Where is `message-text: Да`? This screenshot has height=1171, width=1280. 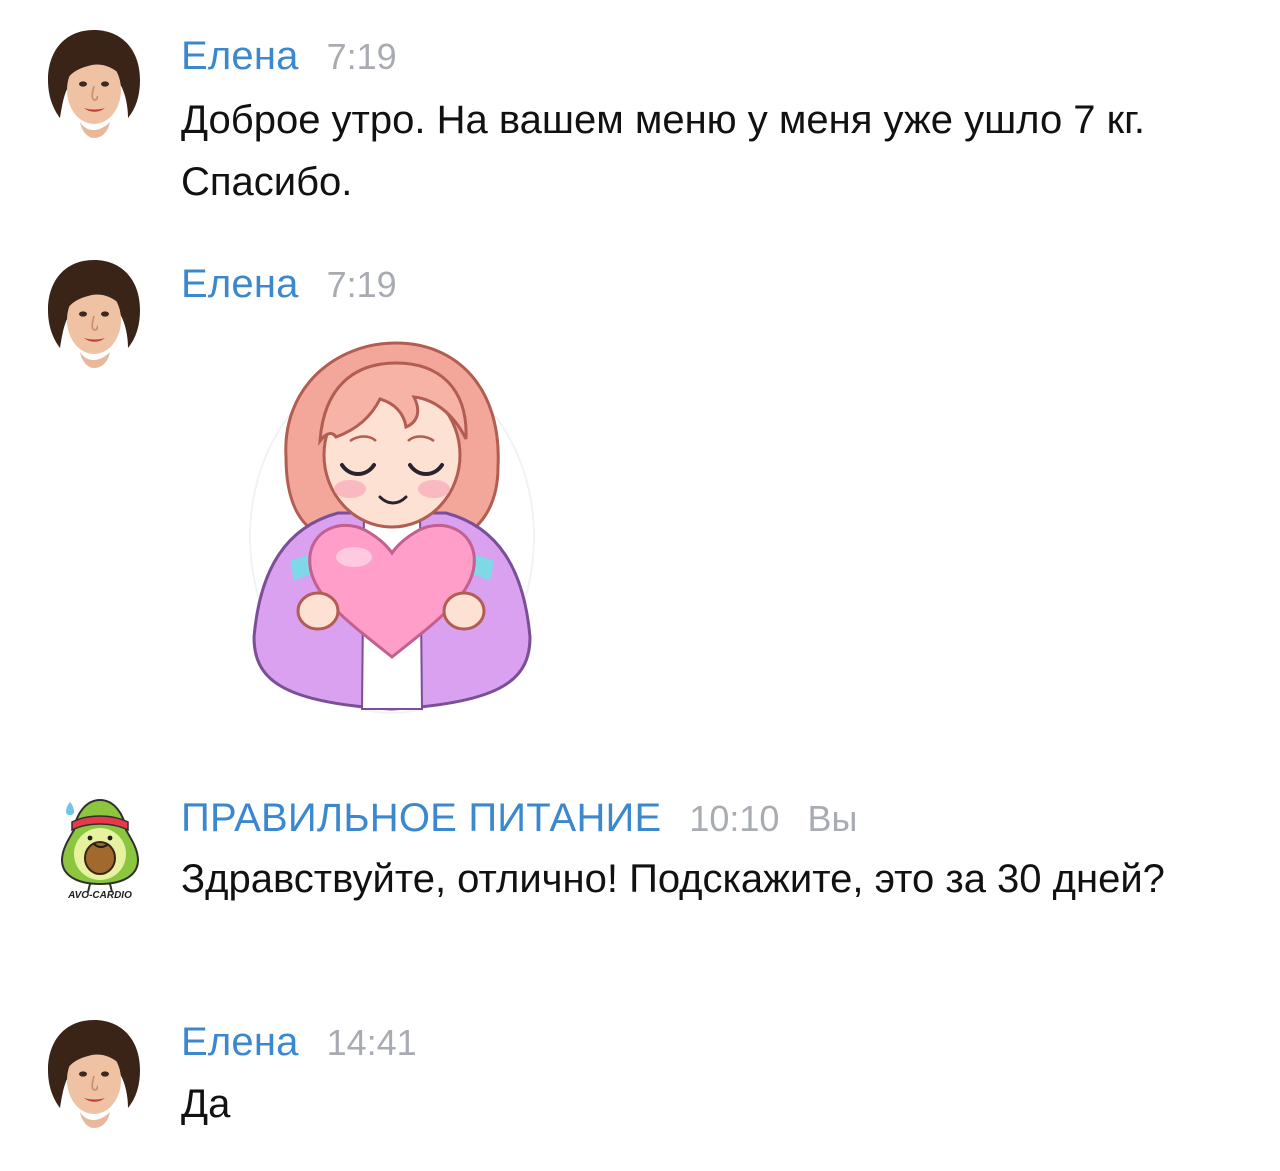 message-text: Да is located at coordinates (206, 1104).